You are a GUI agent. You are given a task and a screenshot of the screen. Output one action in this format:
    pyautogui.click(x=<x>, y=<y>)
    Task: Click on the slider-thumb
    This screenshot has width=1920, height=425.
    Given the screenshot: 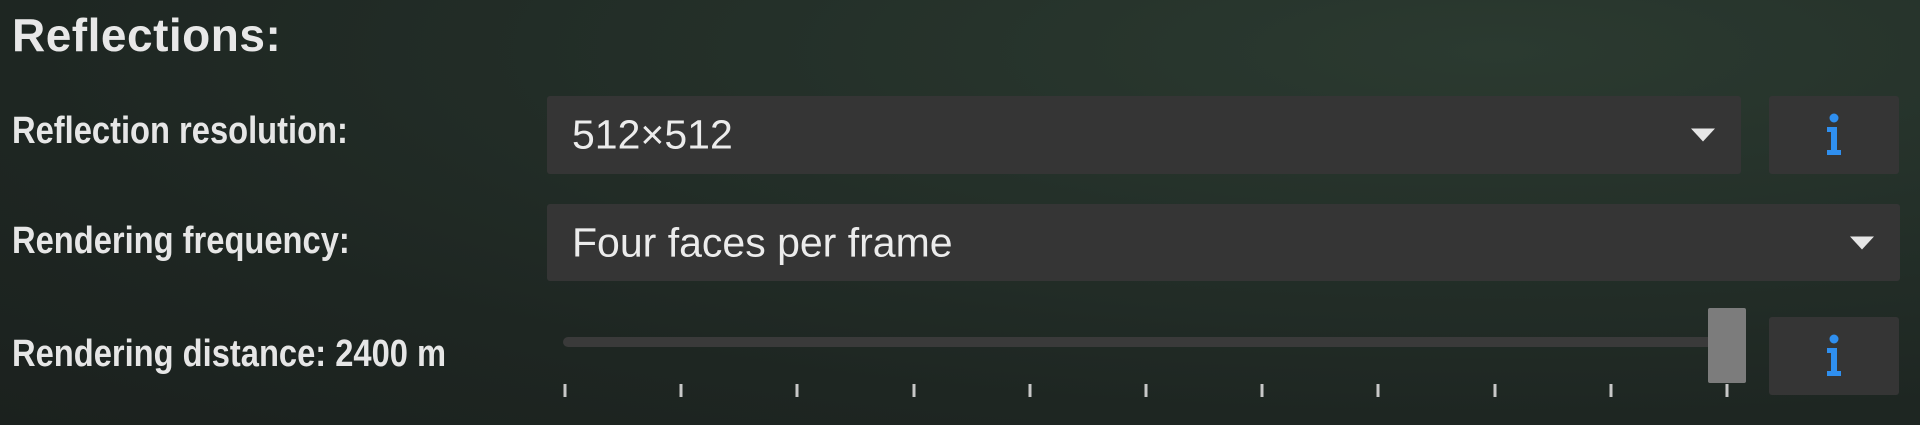 What is the action you would take?
    pyautogui.click(x=1727, y=345)
    